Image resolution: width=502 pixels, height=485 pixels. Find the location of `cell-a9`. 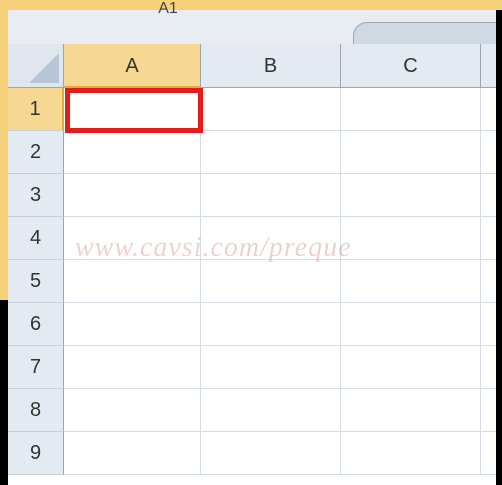

cell-a9 is located at coordinates (132, 453).